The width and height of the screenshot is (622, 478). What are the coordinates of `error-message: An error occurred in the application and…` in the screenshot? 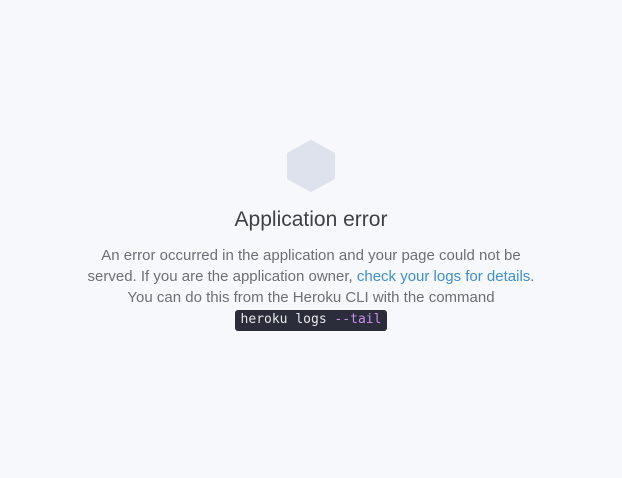 It's located at (311, 288).